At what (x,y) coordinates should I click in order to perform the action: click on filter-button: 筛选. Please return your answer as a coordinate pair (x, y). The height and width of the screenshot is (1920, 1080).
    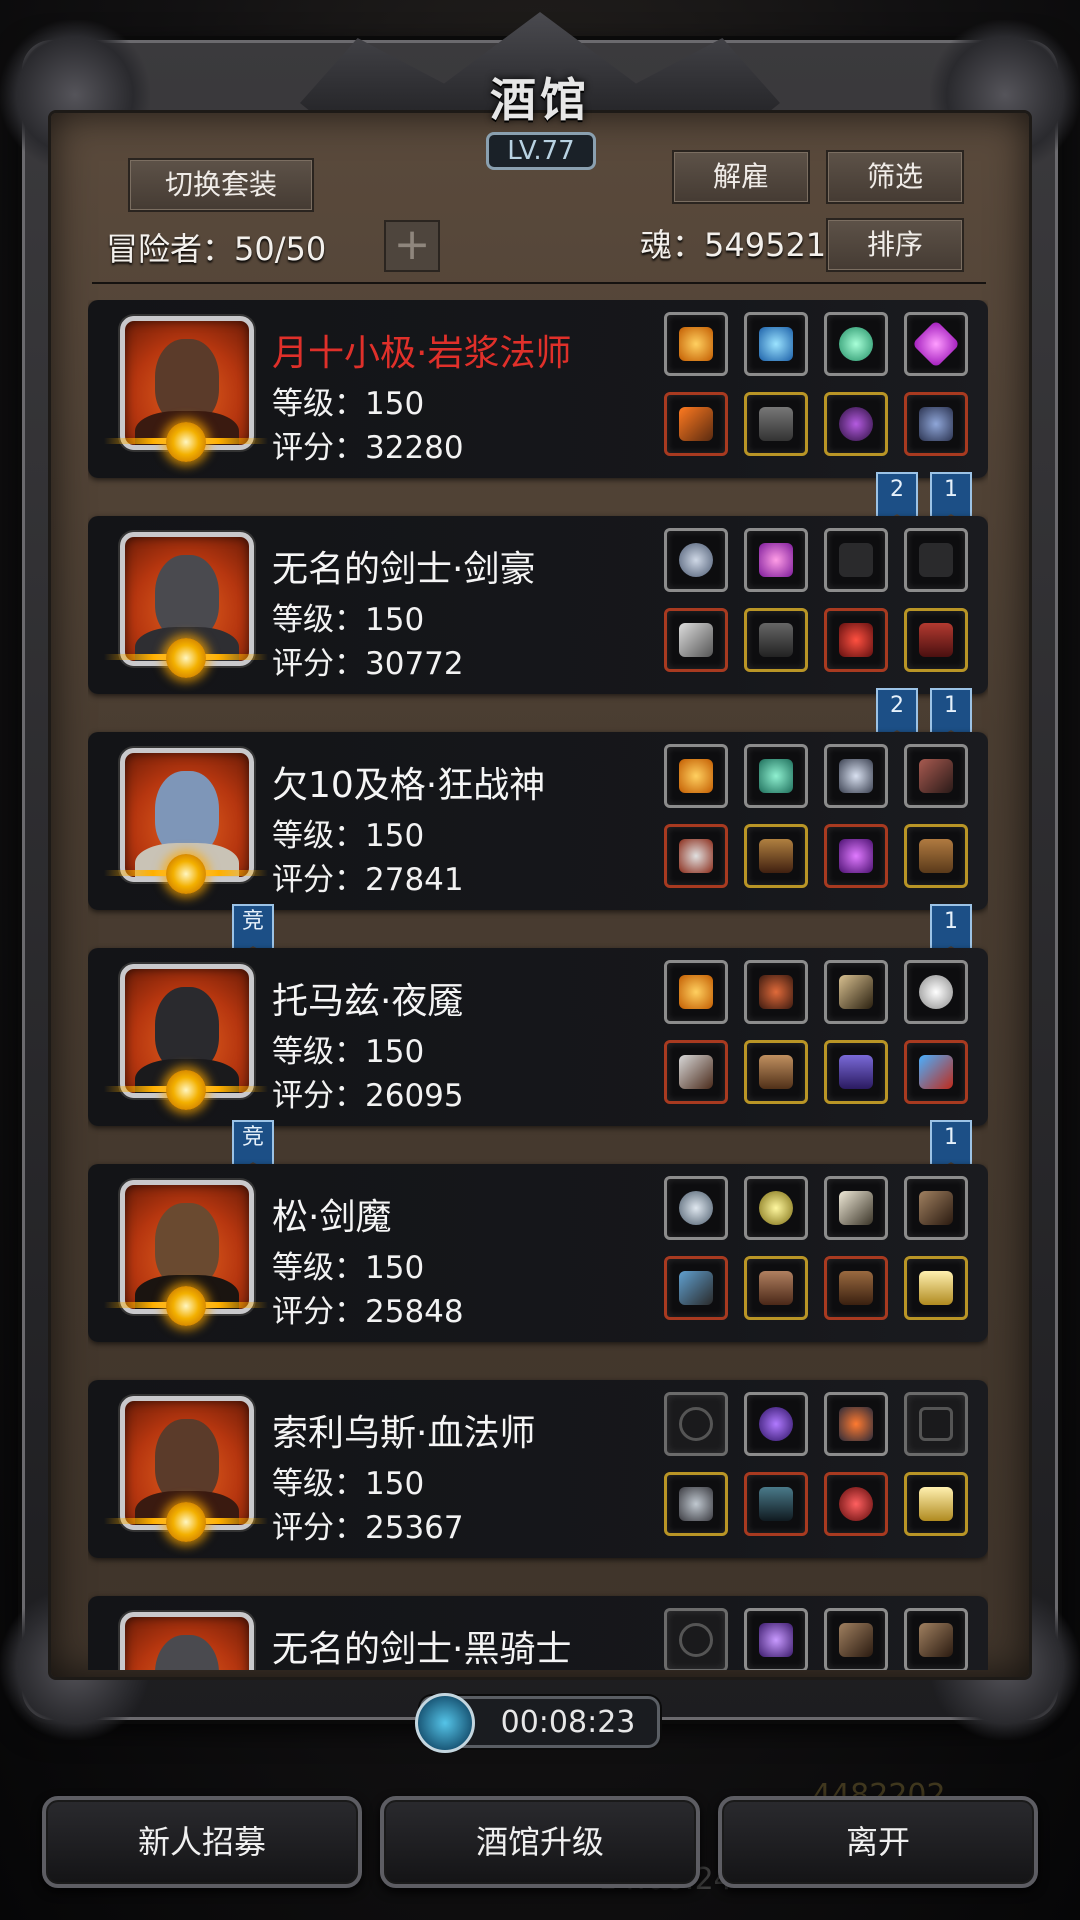
    Looking at the image, I should click on (895, 177).